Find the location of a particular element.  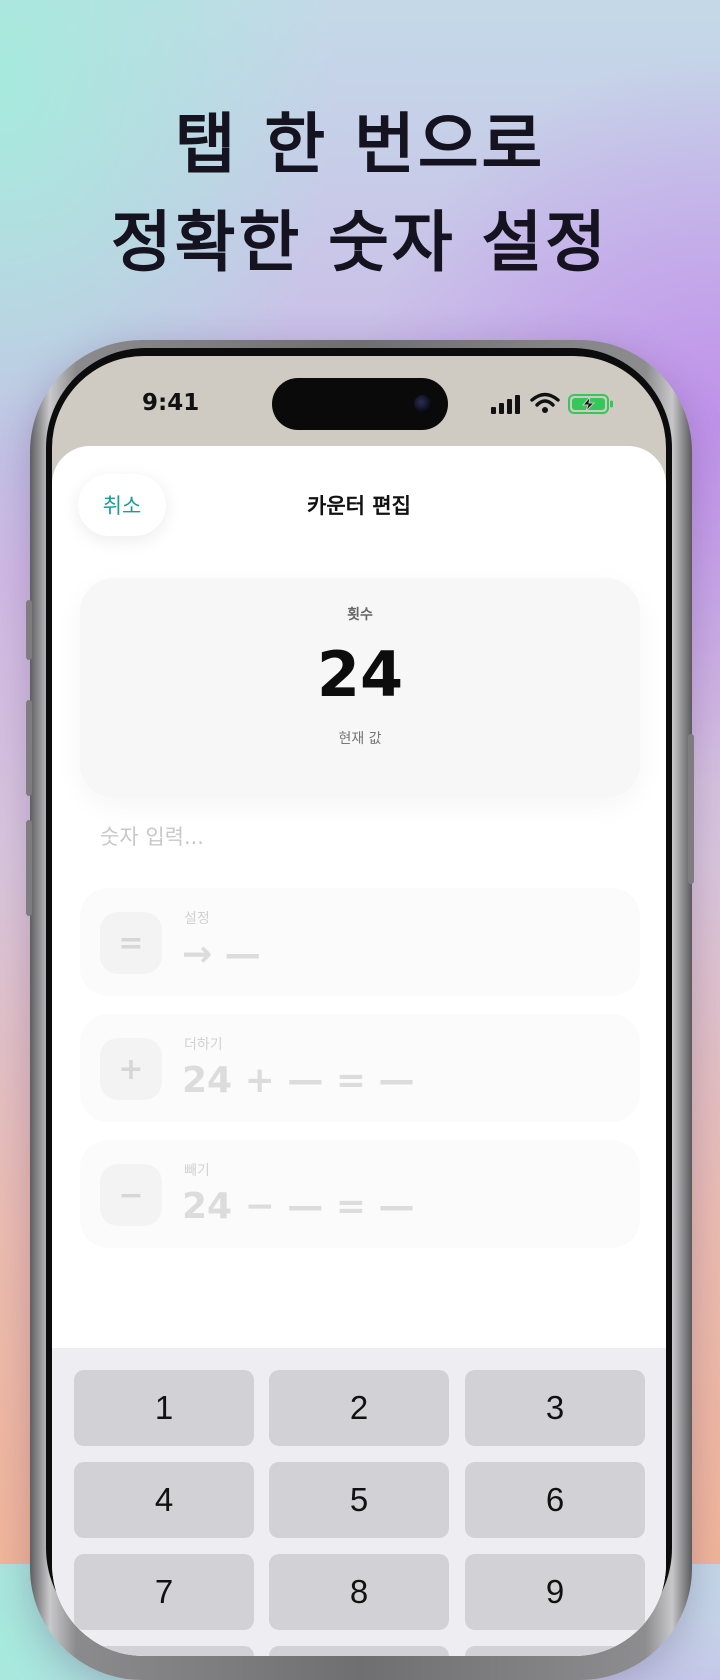

key-4: 4 is located at coordinates (164, 1500).